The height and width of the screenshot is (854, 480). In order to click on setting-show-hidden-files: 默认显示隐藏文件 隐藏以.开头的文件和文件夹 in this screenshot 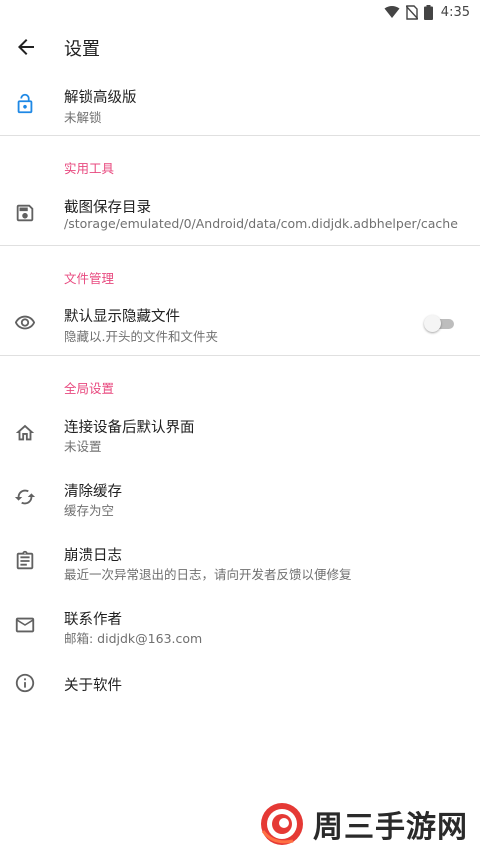, I will do `click(240, 325)`.